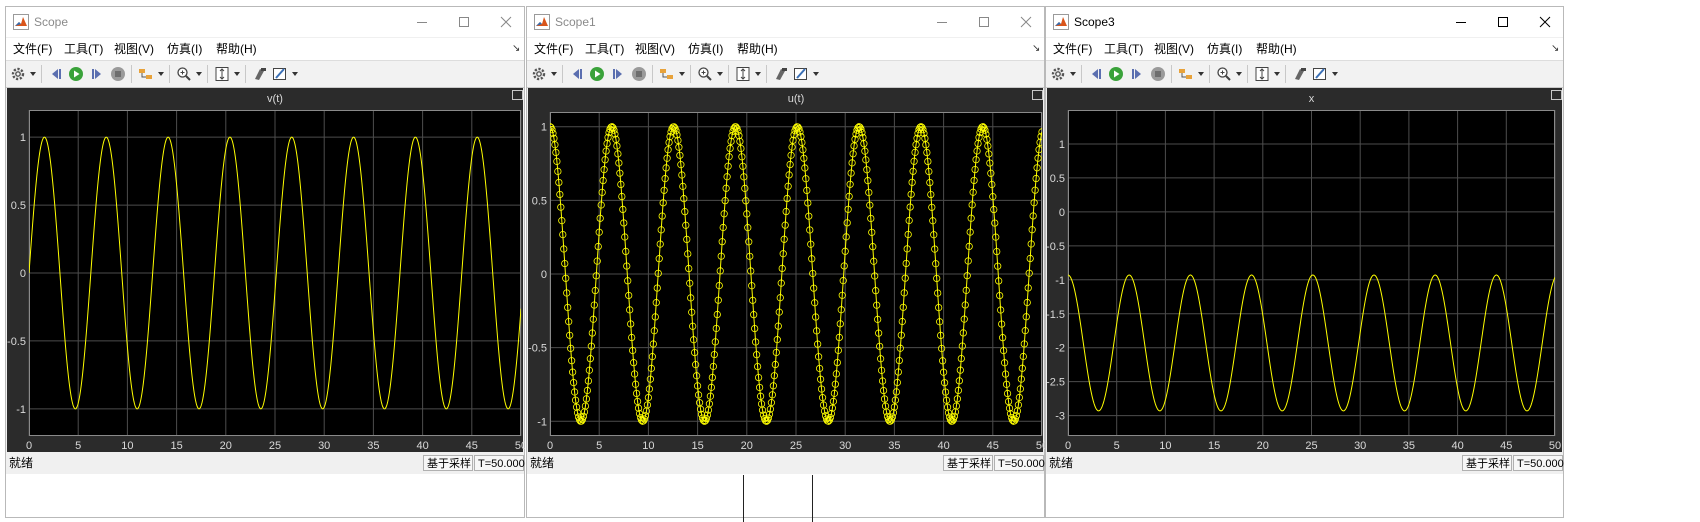  I want to click on minimize-icon, so click(422, 22).